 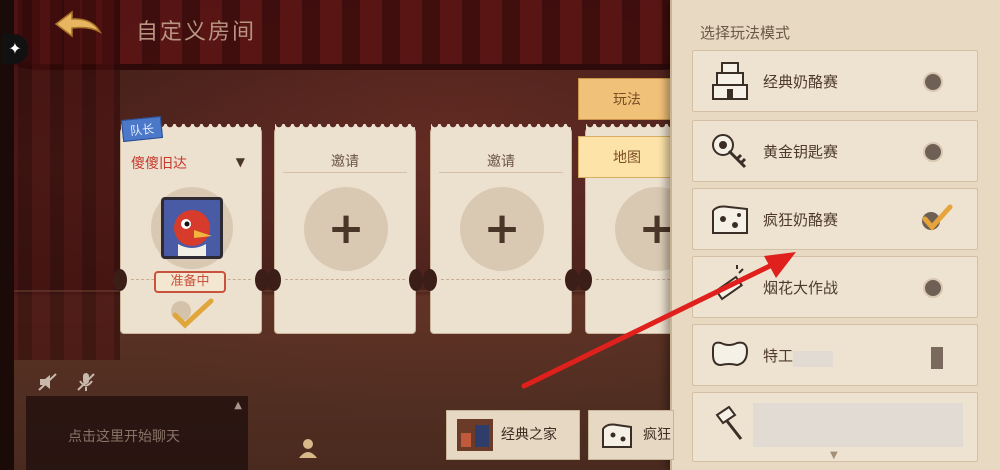 I want to click on chat-placeholder: 点击这里开始聊天, so click(x=124, y=437).